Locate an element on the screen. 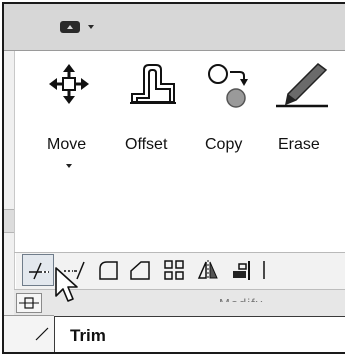  quick-access-workspace-button is located at coordinates (82, 27).